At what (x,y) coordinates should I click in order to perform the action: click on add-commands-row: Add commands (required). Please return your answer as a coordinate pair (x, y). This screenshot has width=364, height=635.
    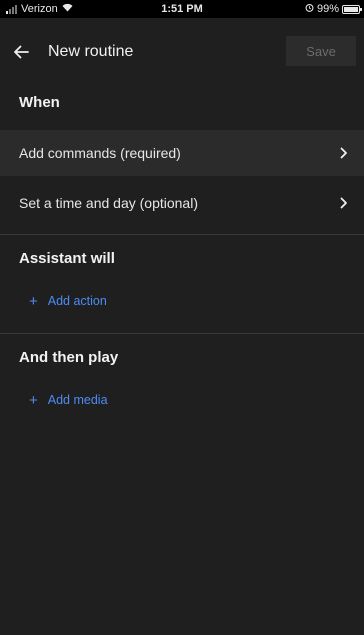
    Looking at the image, I should click on (182, 153).